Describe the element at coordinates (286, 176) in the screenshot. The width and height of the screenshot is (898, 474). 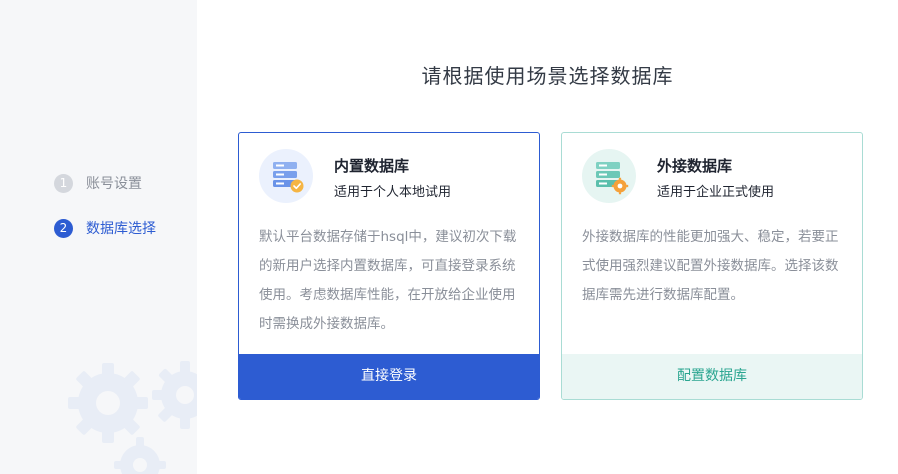
I see `database-check-icon` at that location.